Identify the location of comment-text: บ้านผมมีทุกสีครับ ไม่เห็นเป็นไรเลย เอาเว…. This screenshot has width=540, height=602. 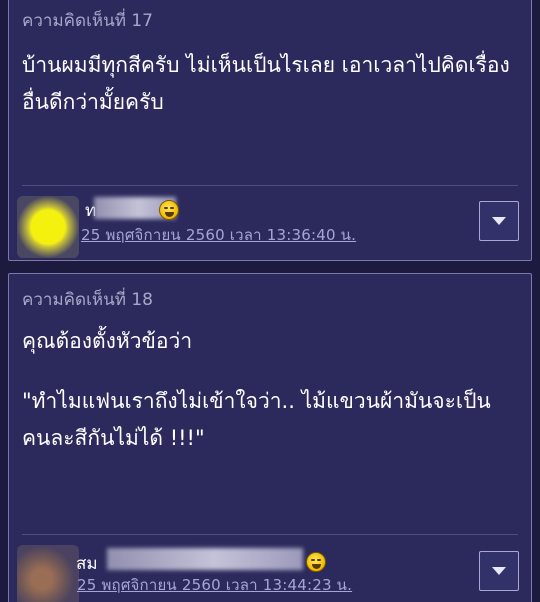
(266, 83).